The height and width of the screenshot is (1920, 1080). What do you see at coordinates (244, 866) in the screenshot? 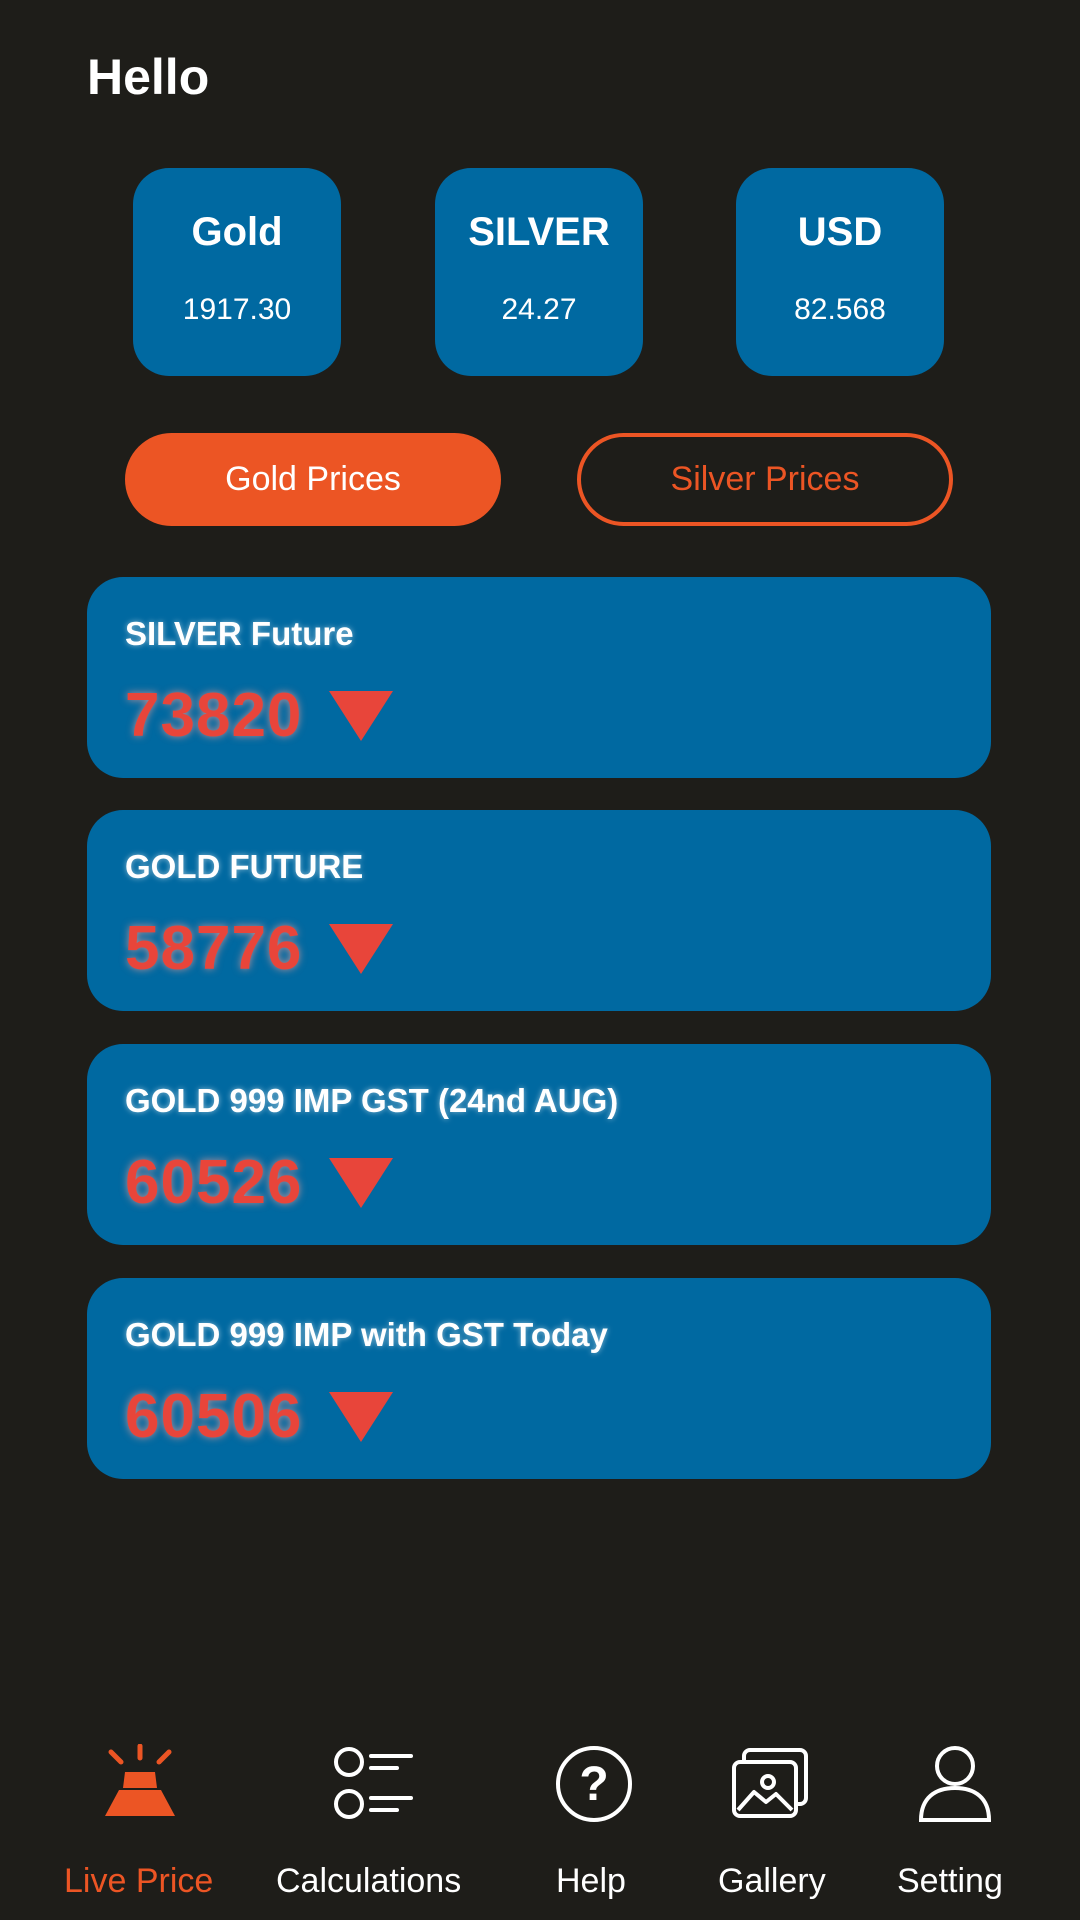
I see `price-card-title: GOLD FUTURE` at bounding box center [244, 866].